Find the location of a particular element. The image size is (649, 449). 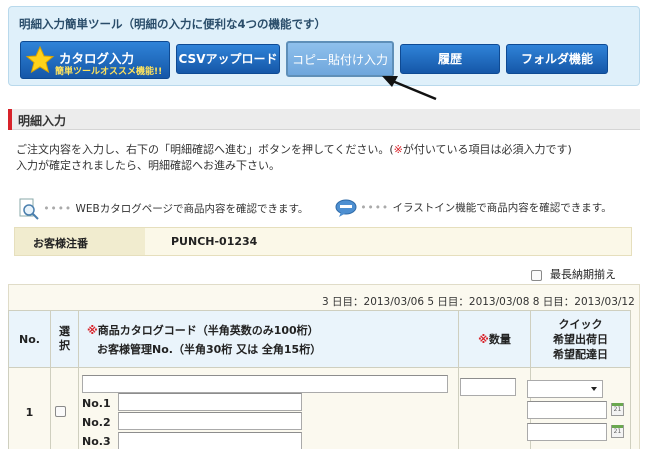

customer-order-number-value: PUNCH-01234 is located at coordinates (214, 241).